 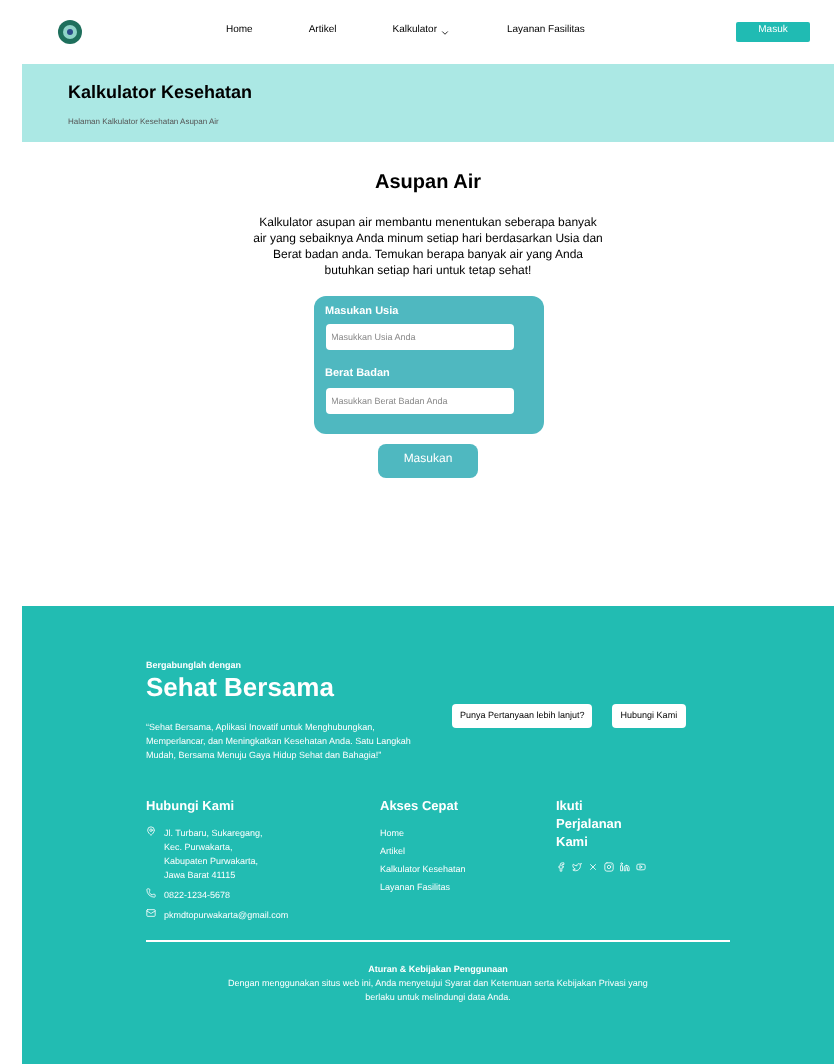 I want to click on youtube-icon, so click(x=641, y=866).